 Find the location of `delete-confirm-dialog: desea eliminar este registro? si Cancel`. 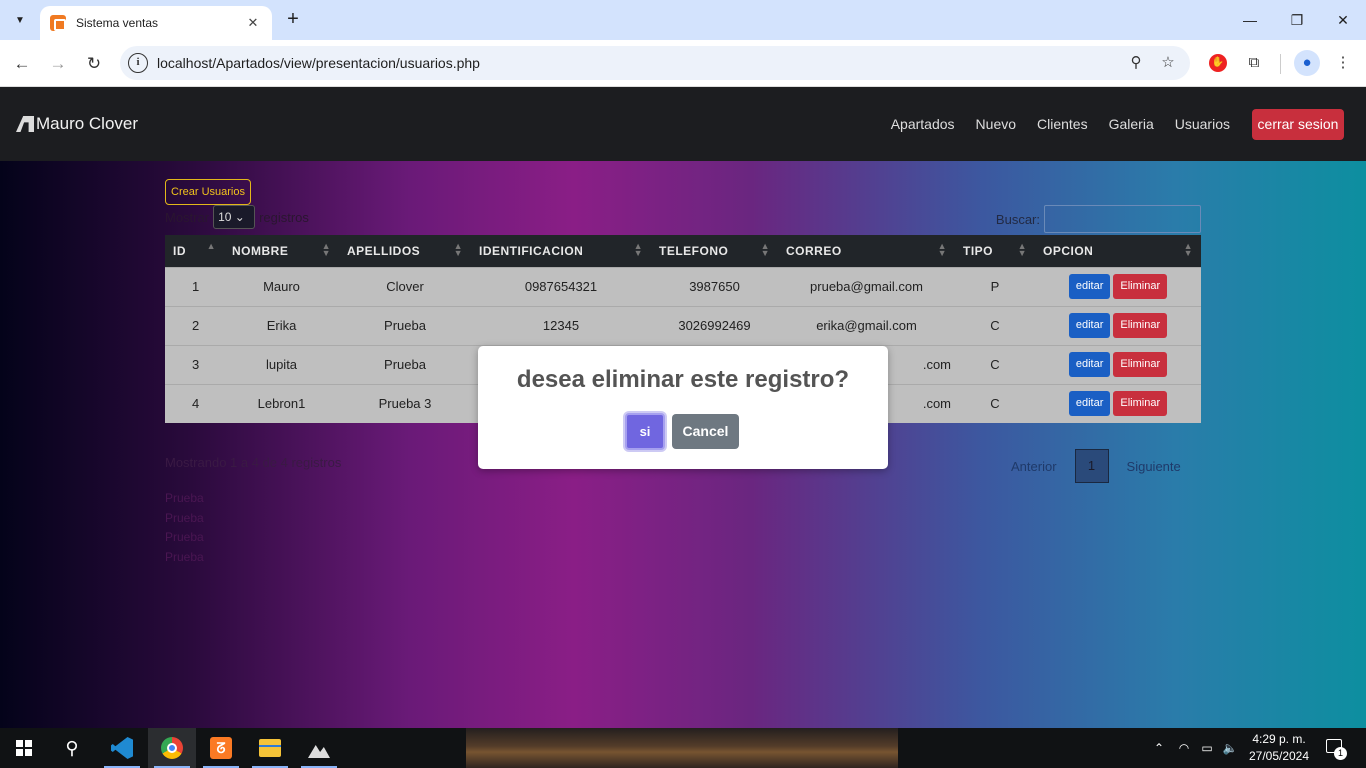

delete-confirm-dialog: desea eliminar este registro? si Cancel is located at coordinates (683, 407).